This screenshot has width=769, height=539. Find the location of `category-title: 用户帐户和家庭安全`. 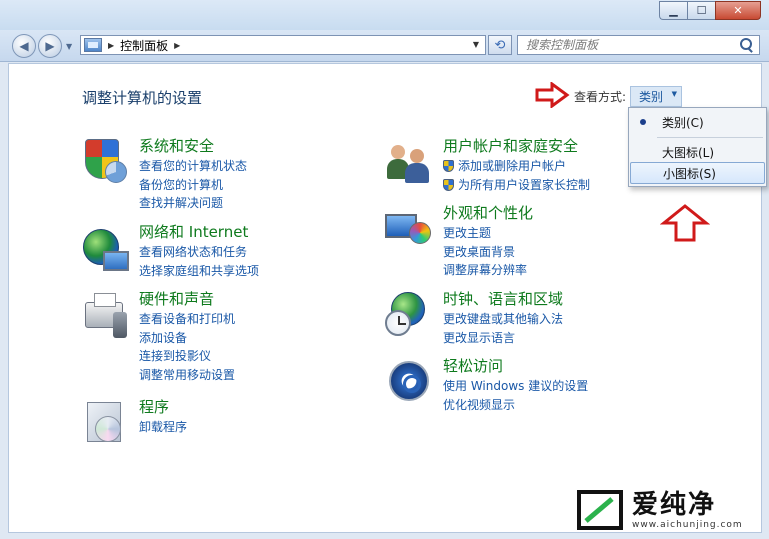

category-title: 用户帐户和家庭安全 is located at coordinates (516, 146).